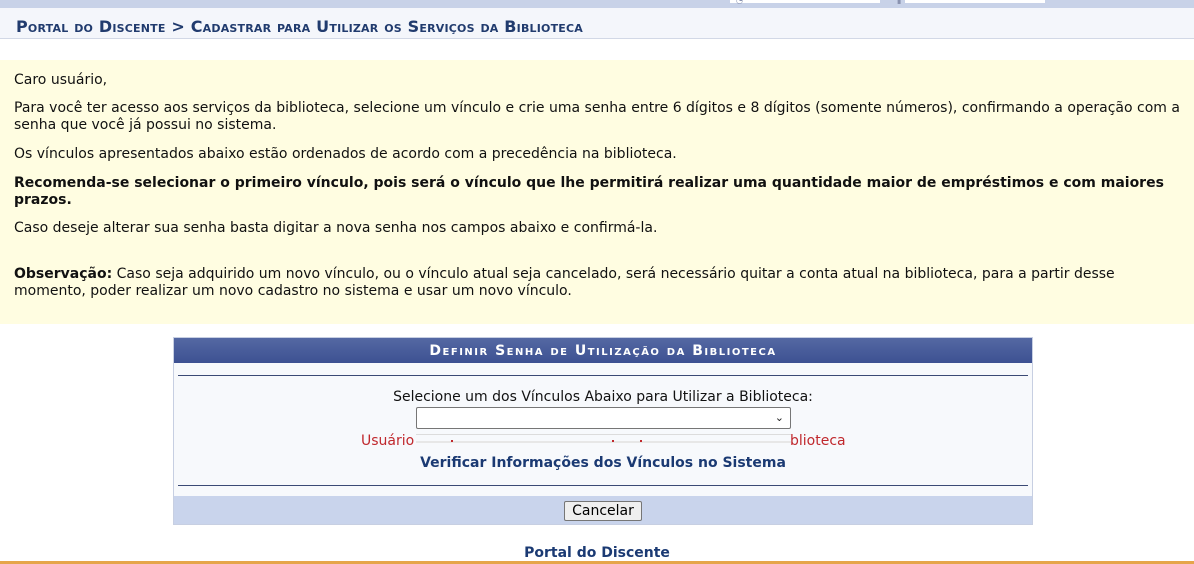  I want to click on top-toolbar-strip: ◔ ▮, so click(597, 4).